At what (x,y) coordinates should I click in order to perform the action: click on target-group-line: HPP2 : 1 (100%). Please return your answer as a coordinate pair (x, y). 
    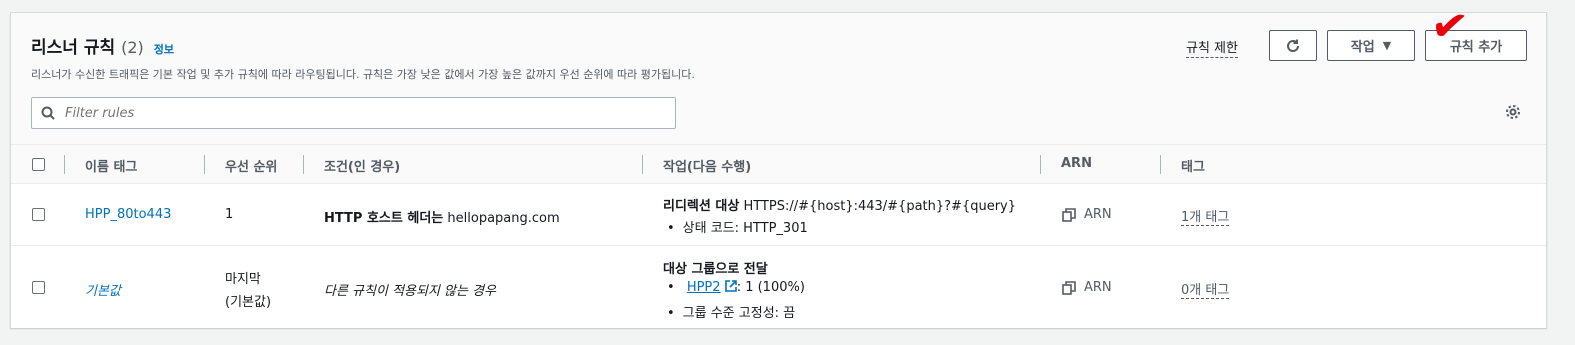
    Looking at the image, I should click on (736, 287).